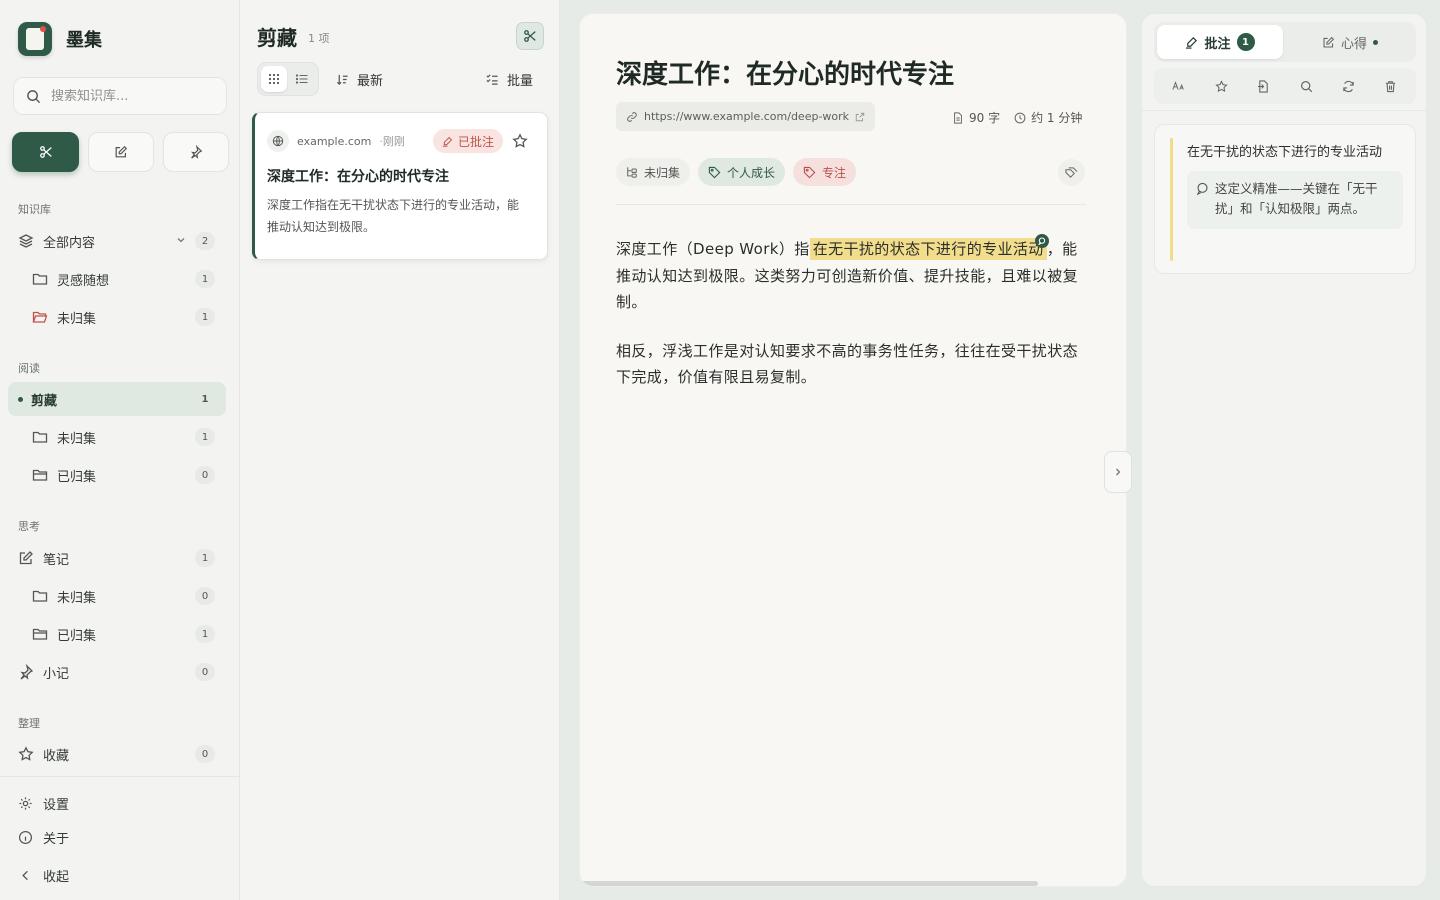 Image resolution: width=1440 pixels, height=900 pixels. What do you see at coordinates (476, 141) in the screenshot?
I see `badge-label: 已批注` at bounding box center [476, 141].